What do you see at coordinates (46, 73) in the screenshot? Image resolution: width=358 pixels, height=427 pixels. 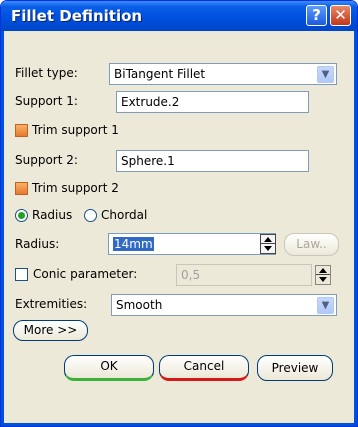 I see `fillet-type-label: Fillet type:` at bounding box center [46, 73].